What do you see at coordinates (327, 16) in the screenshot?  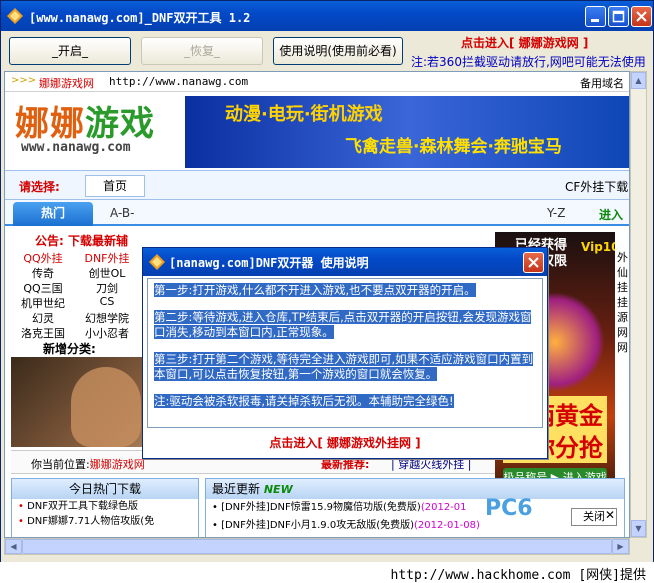 I see `title-bar: [www.nanawg.com]_DNF双开工具 1.2` at bounding box center [327, 16].